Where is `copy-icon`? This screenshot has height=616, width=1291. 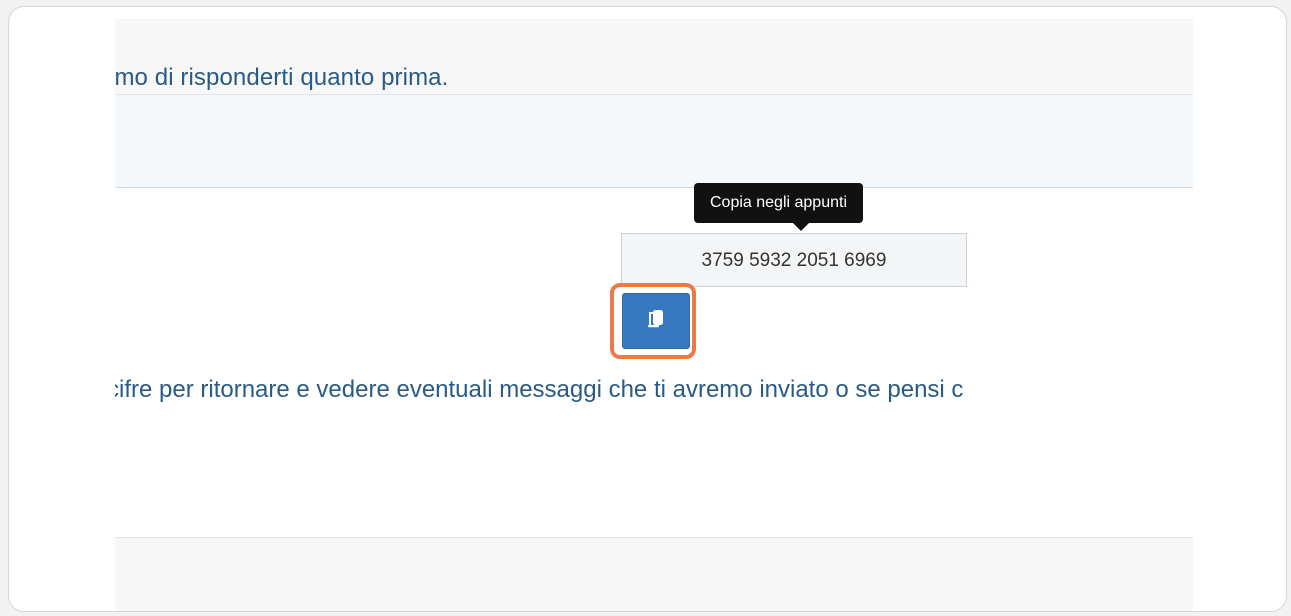
copy-icon is located at coordinates (656, 321).